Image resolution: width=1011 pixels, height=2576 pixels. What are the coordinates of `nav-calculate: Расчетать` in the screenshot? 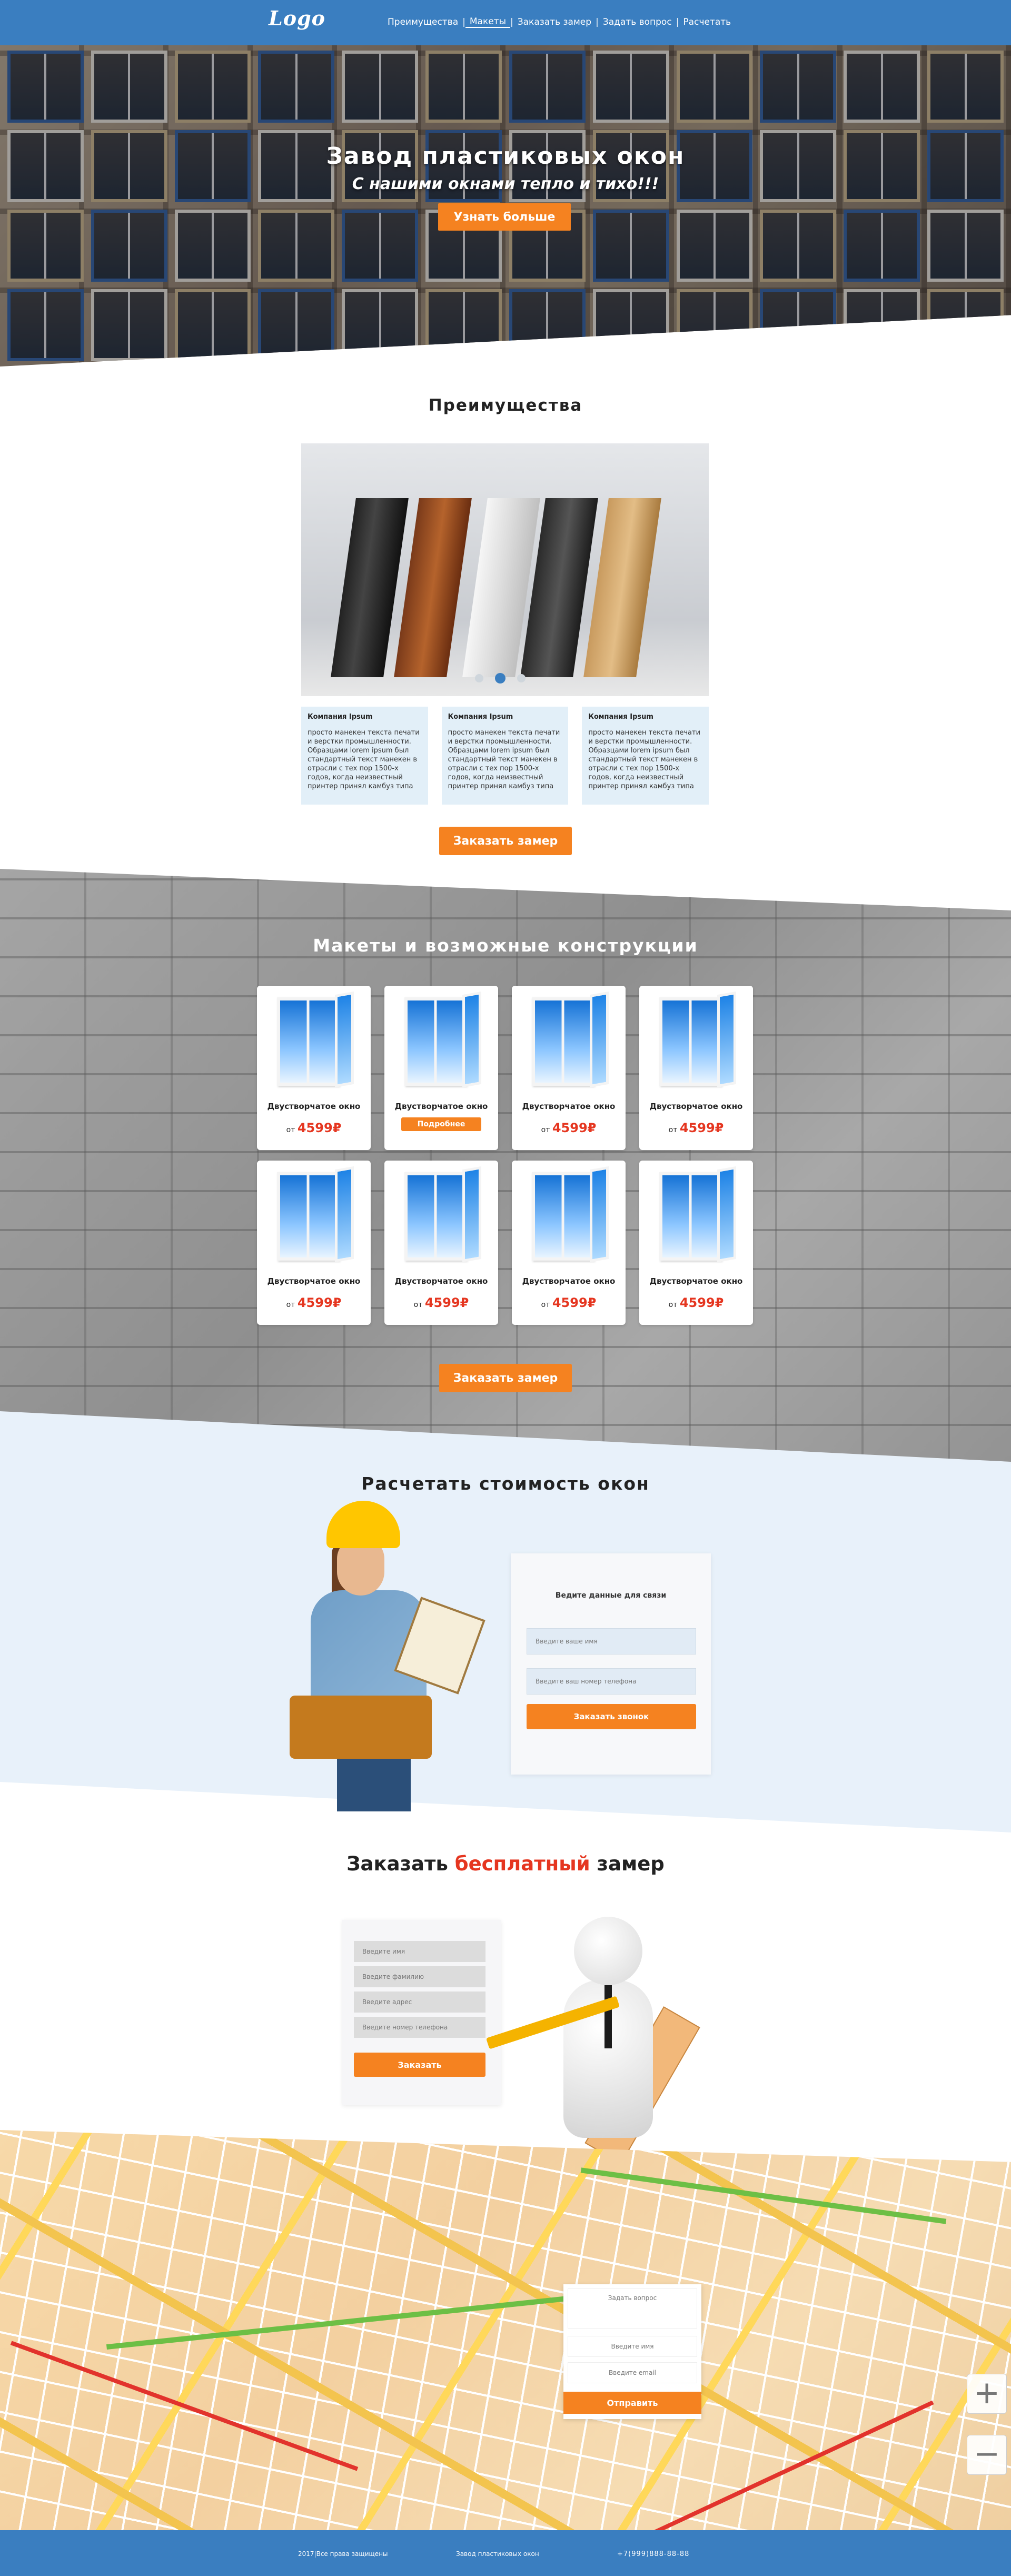 It's located at (707, 22).